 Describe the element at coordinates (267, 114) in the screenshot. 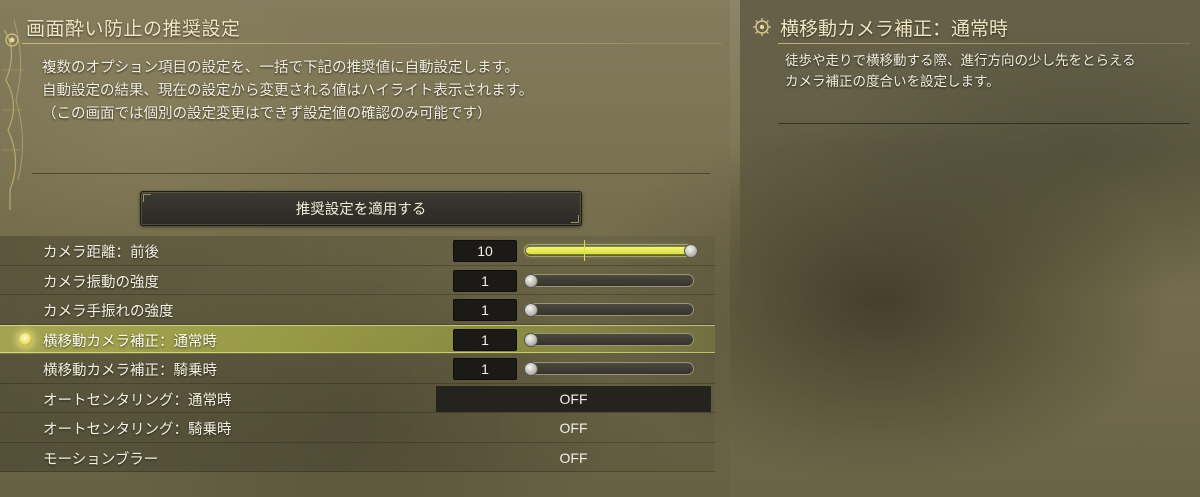

I see `description-line: （この画面では個別の設定変更はできず設定値の確認のみ可能です）` at that location.